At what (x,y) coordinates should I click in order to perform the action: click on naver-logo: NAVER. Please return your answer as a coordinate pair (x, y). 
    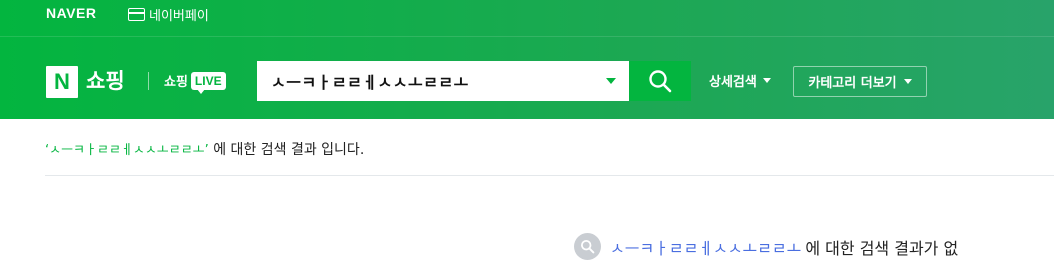
    Looking at the image, I should click on (71, 13).